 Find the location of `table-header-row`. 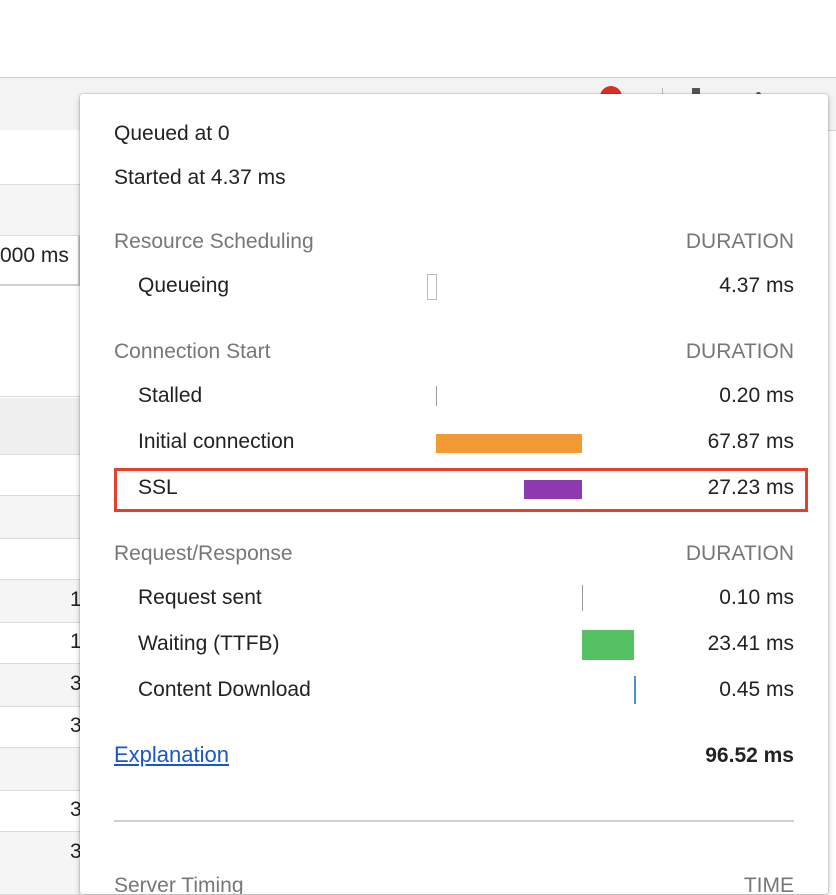

table-header-row is located at coordinates (40, 426).